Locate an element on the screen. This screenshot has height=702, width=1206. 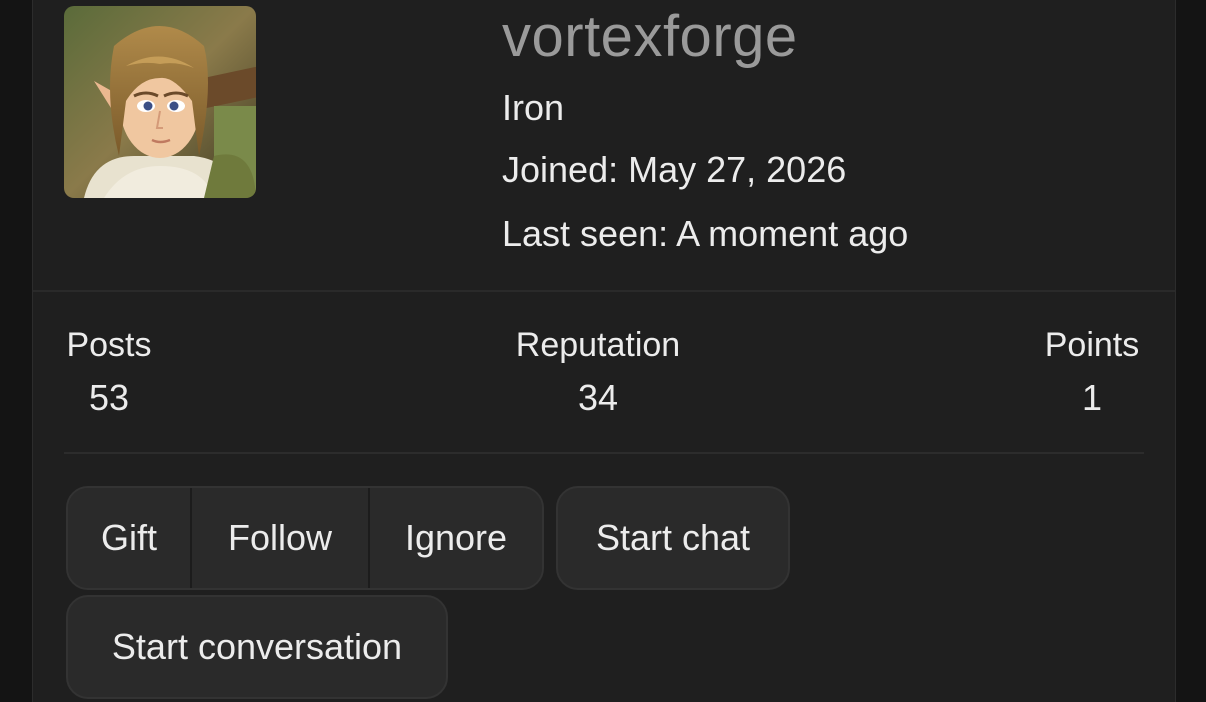
ignore-button: Ignore is located at coordinates (456, 538).